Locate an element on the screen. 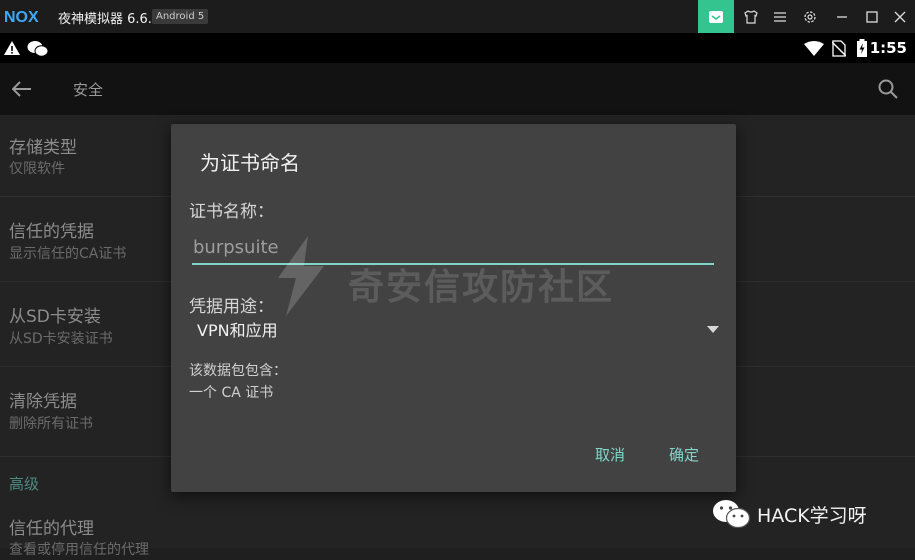  package-contents-label: 该数据包包含： is located at coordinates (238, 371).